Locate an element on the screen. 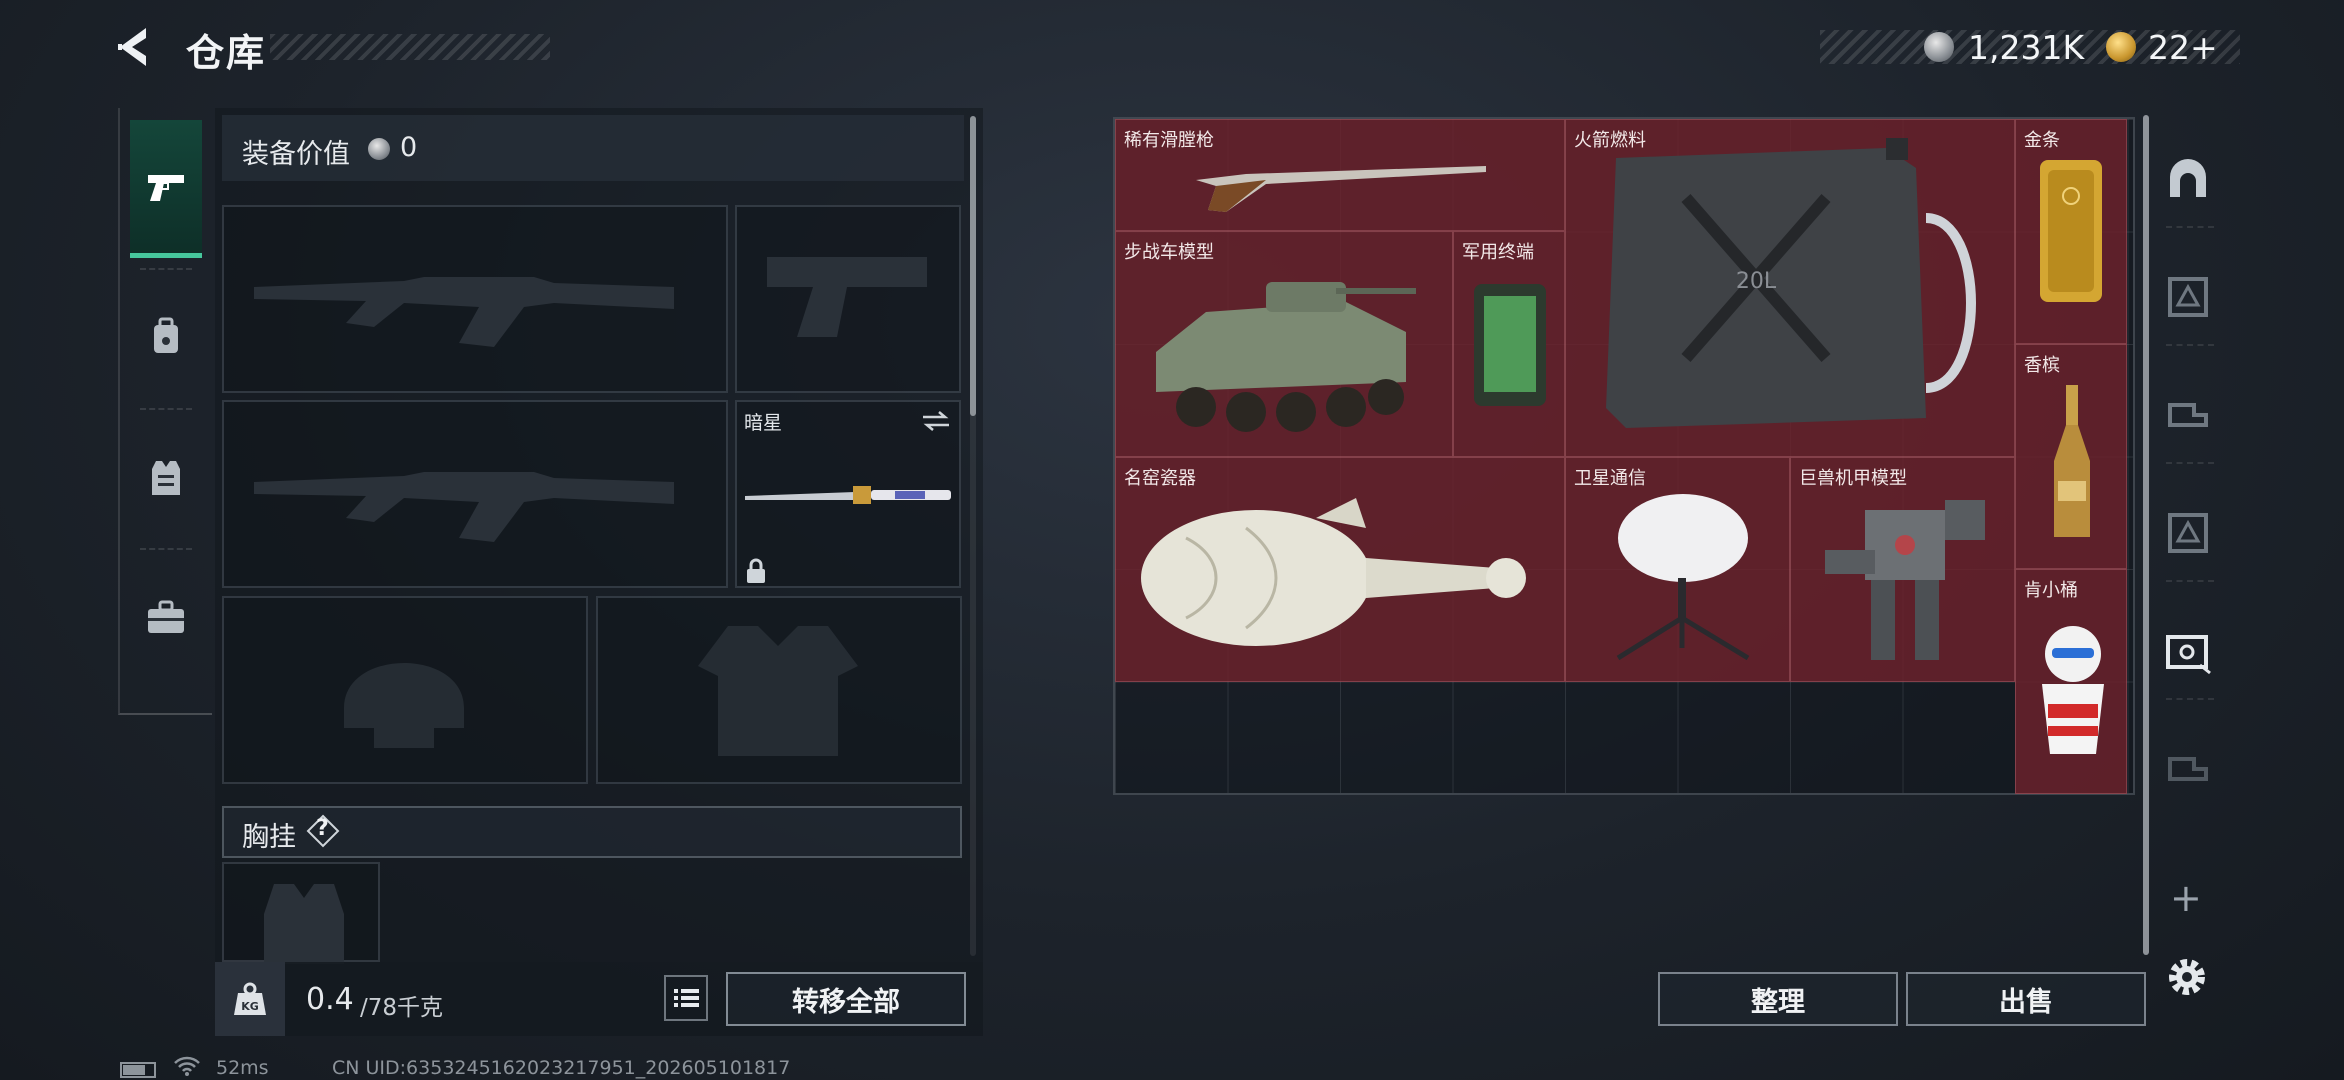 The image size is (2344, 1080). stash-item-porcelain: 名窑瓷器 is located at coordinates (1340, 569).